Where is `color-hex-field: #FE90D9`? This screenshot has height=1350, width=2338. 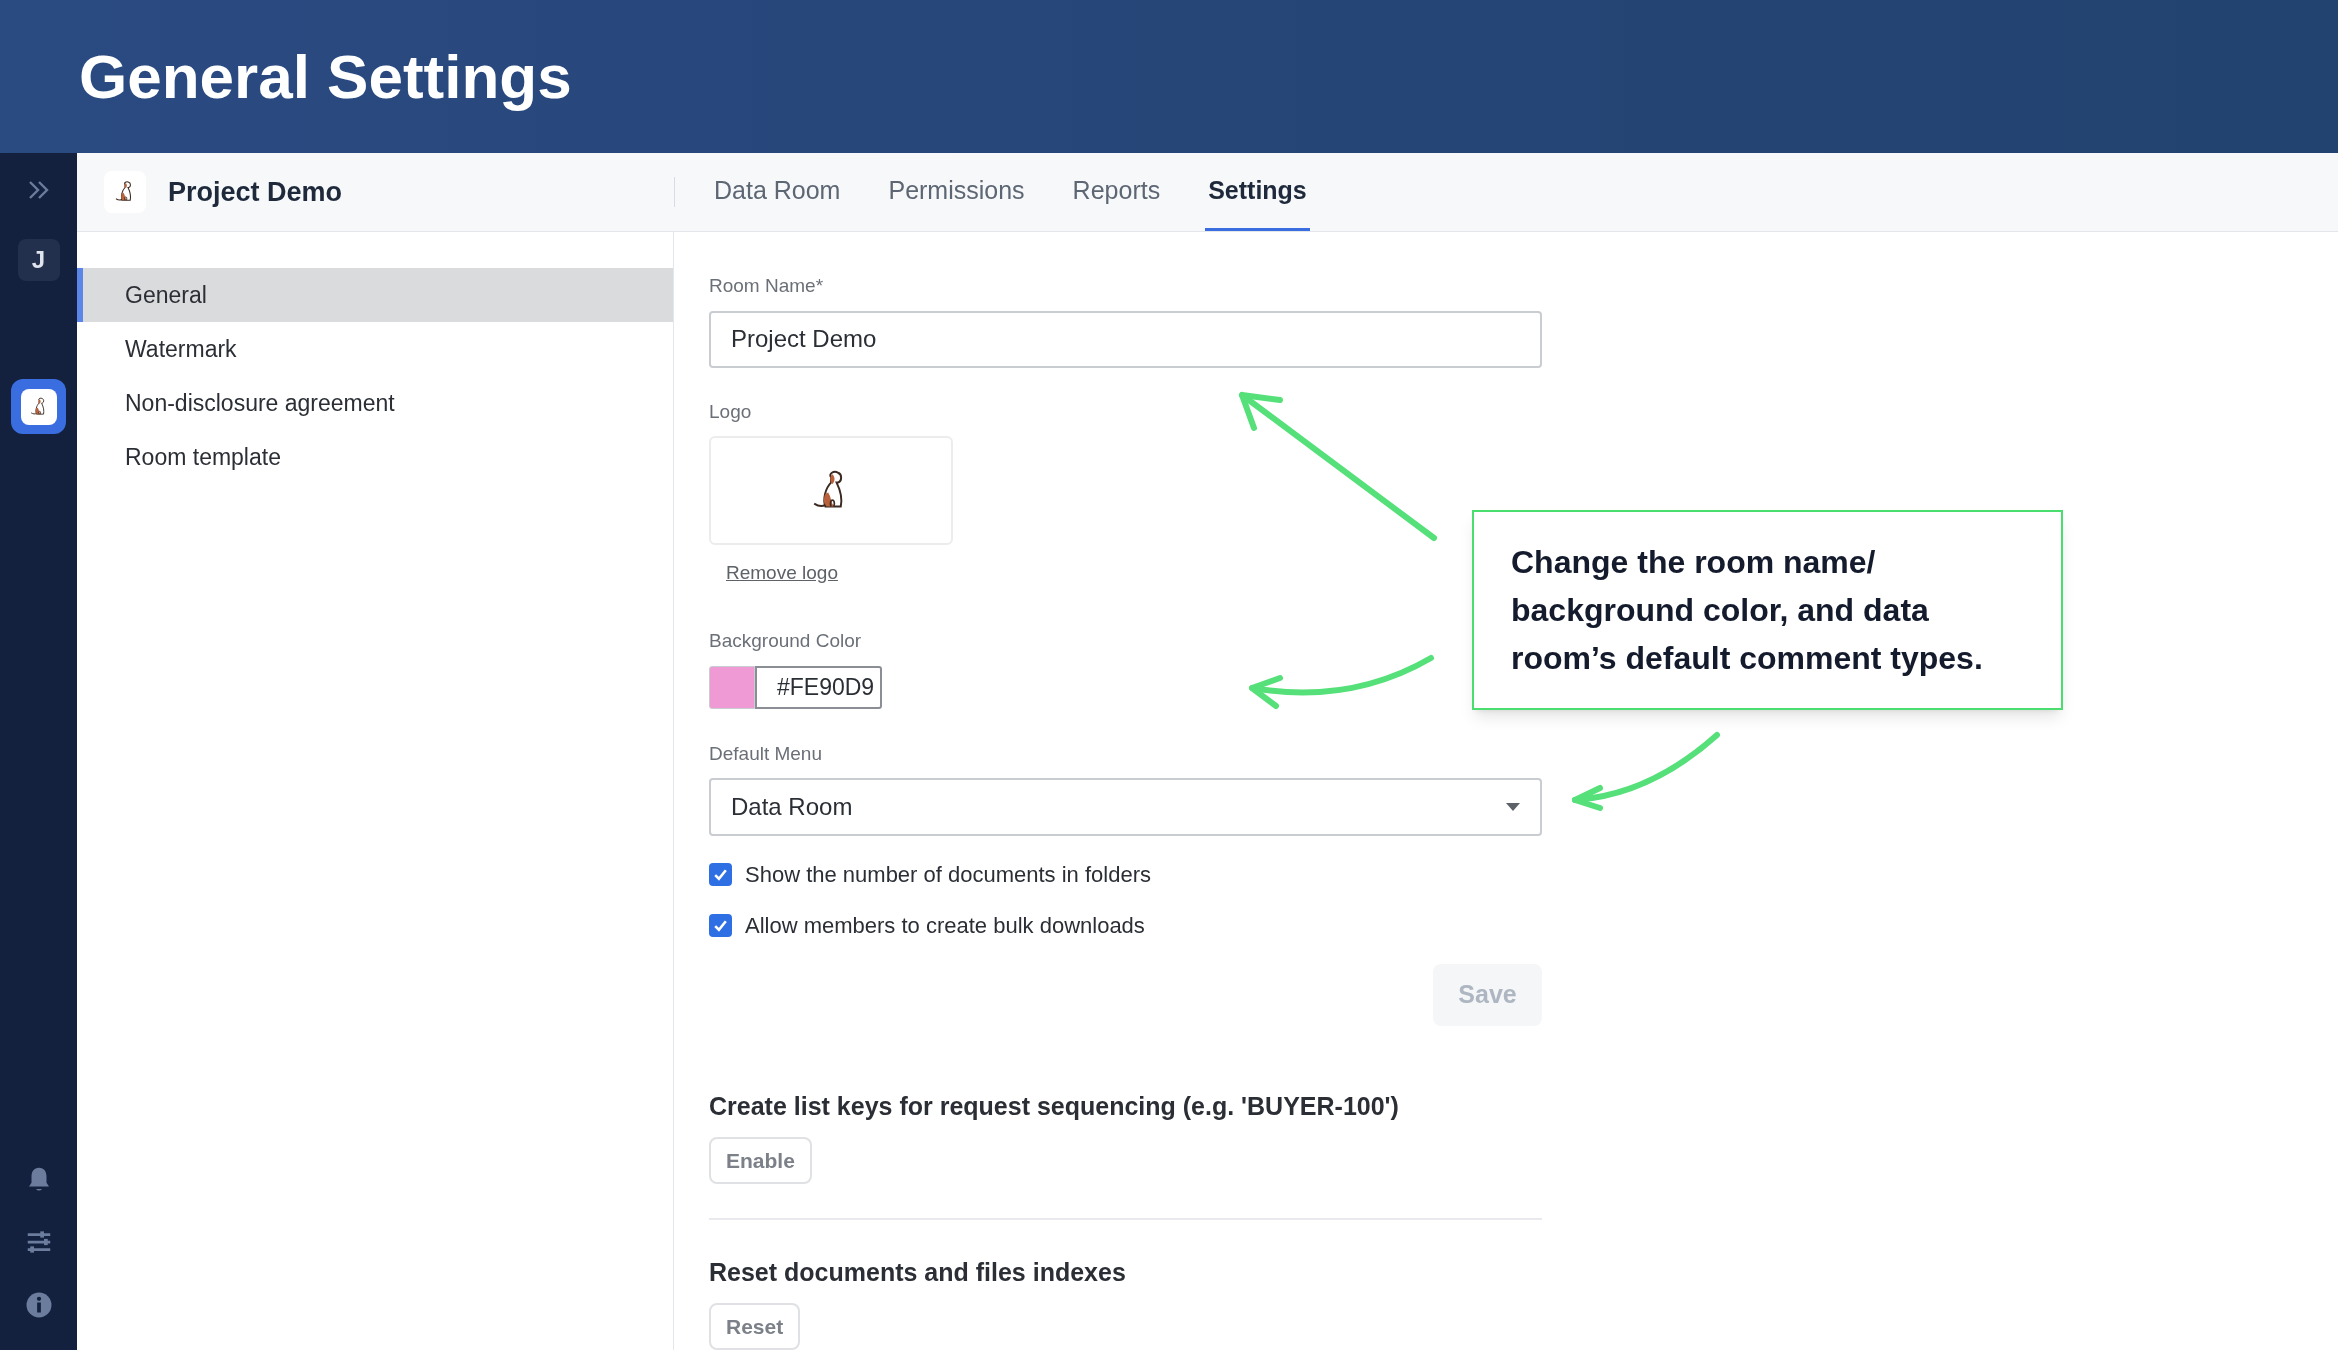
color-hex-field: #FE90D9 is located at coordinates (818, 687).